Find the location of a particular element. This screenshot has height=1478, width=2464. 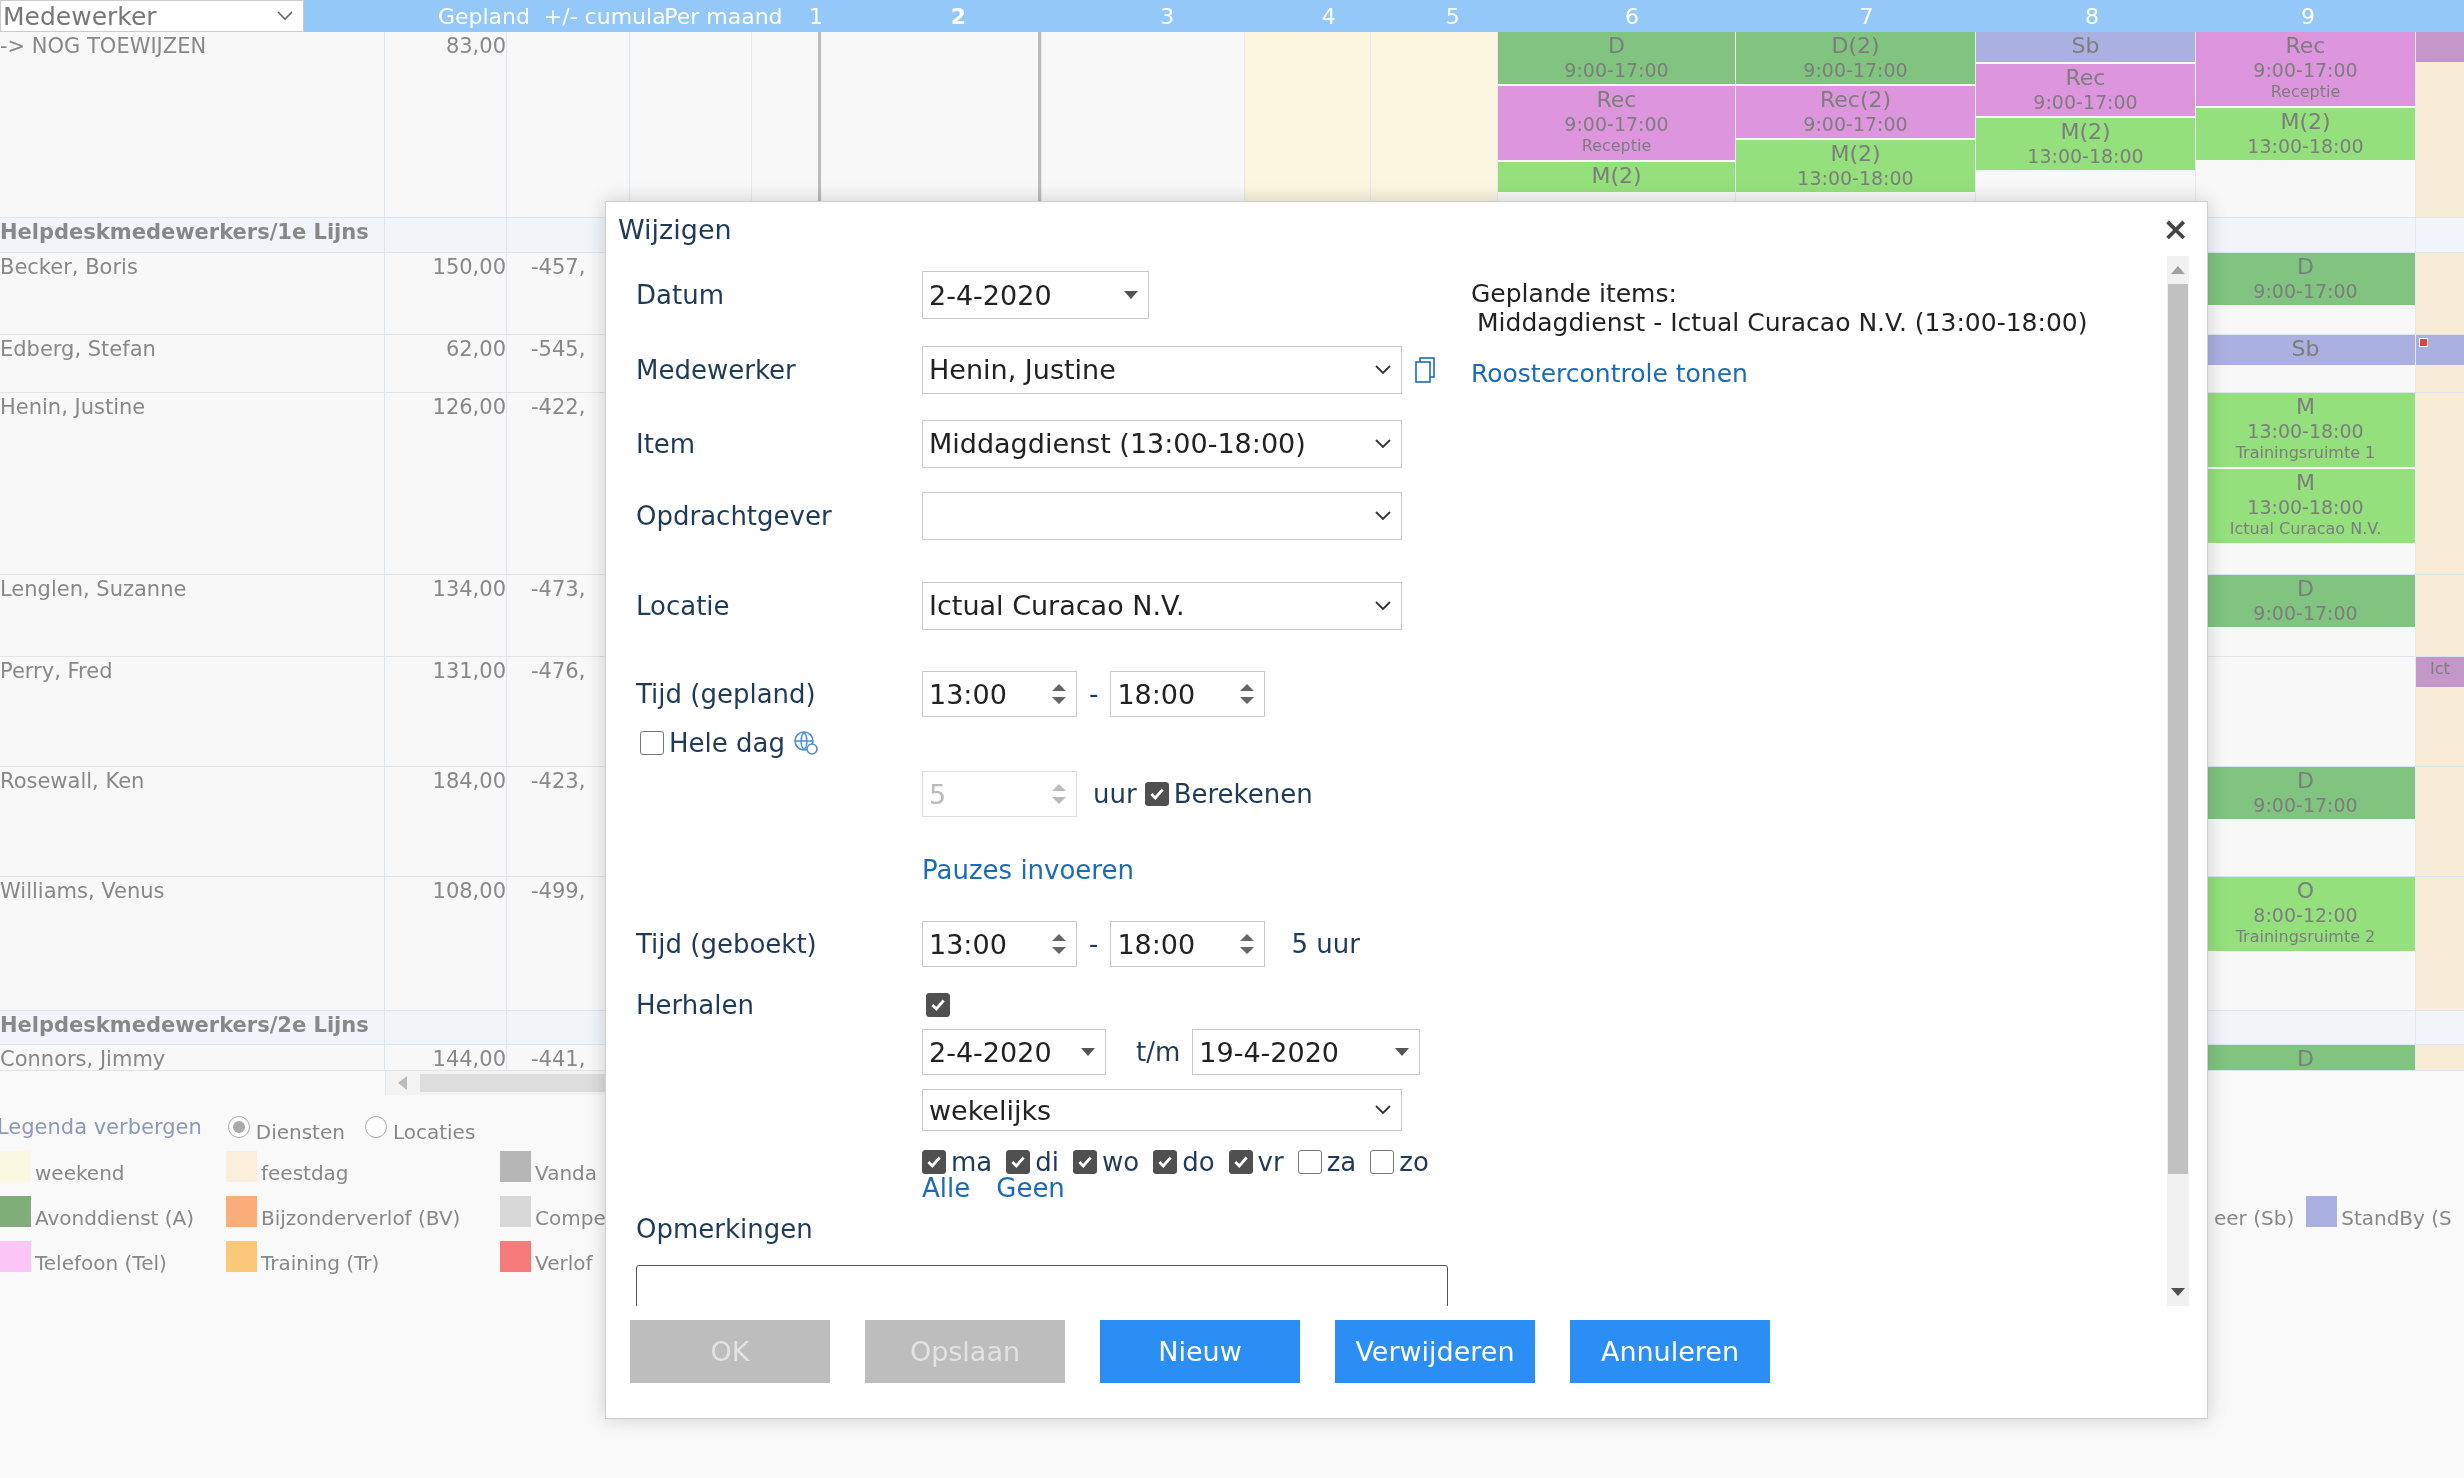

shift-location: Receptie is located at coordinates (1616, 146).